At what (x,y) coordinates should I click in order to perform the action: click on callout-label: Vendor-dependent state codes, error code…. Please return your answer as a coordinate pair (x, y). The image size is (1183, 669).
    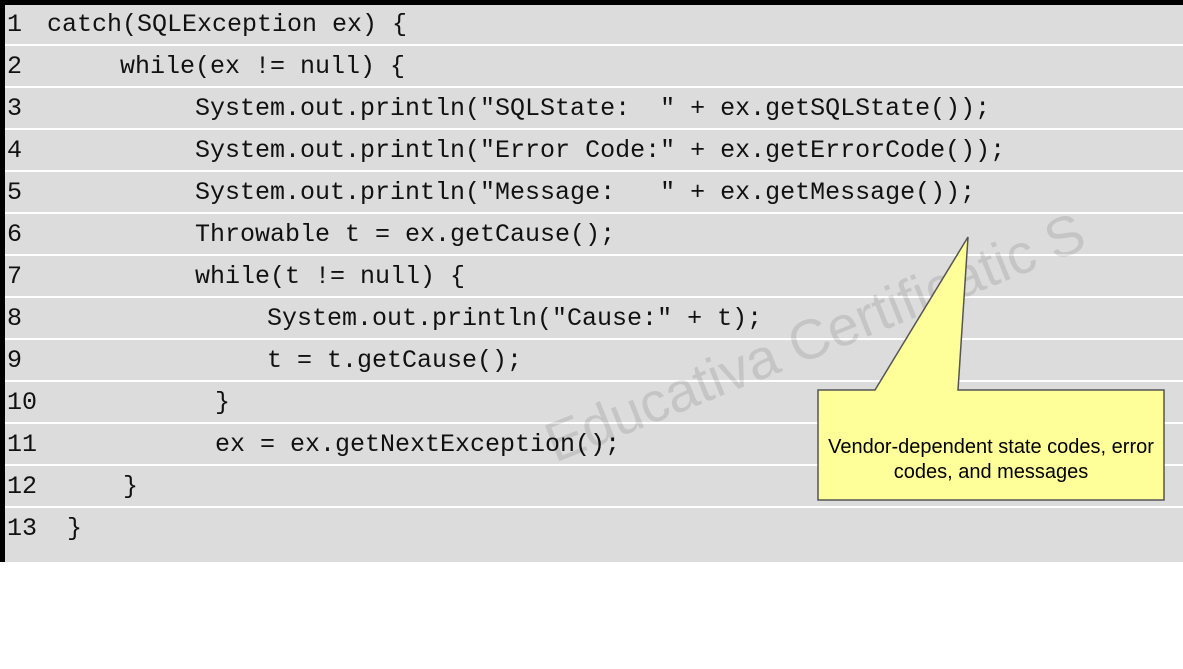
    Looking at the image, I should click on (991, 459).